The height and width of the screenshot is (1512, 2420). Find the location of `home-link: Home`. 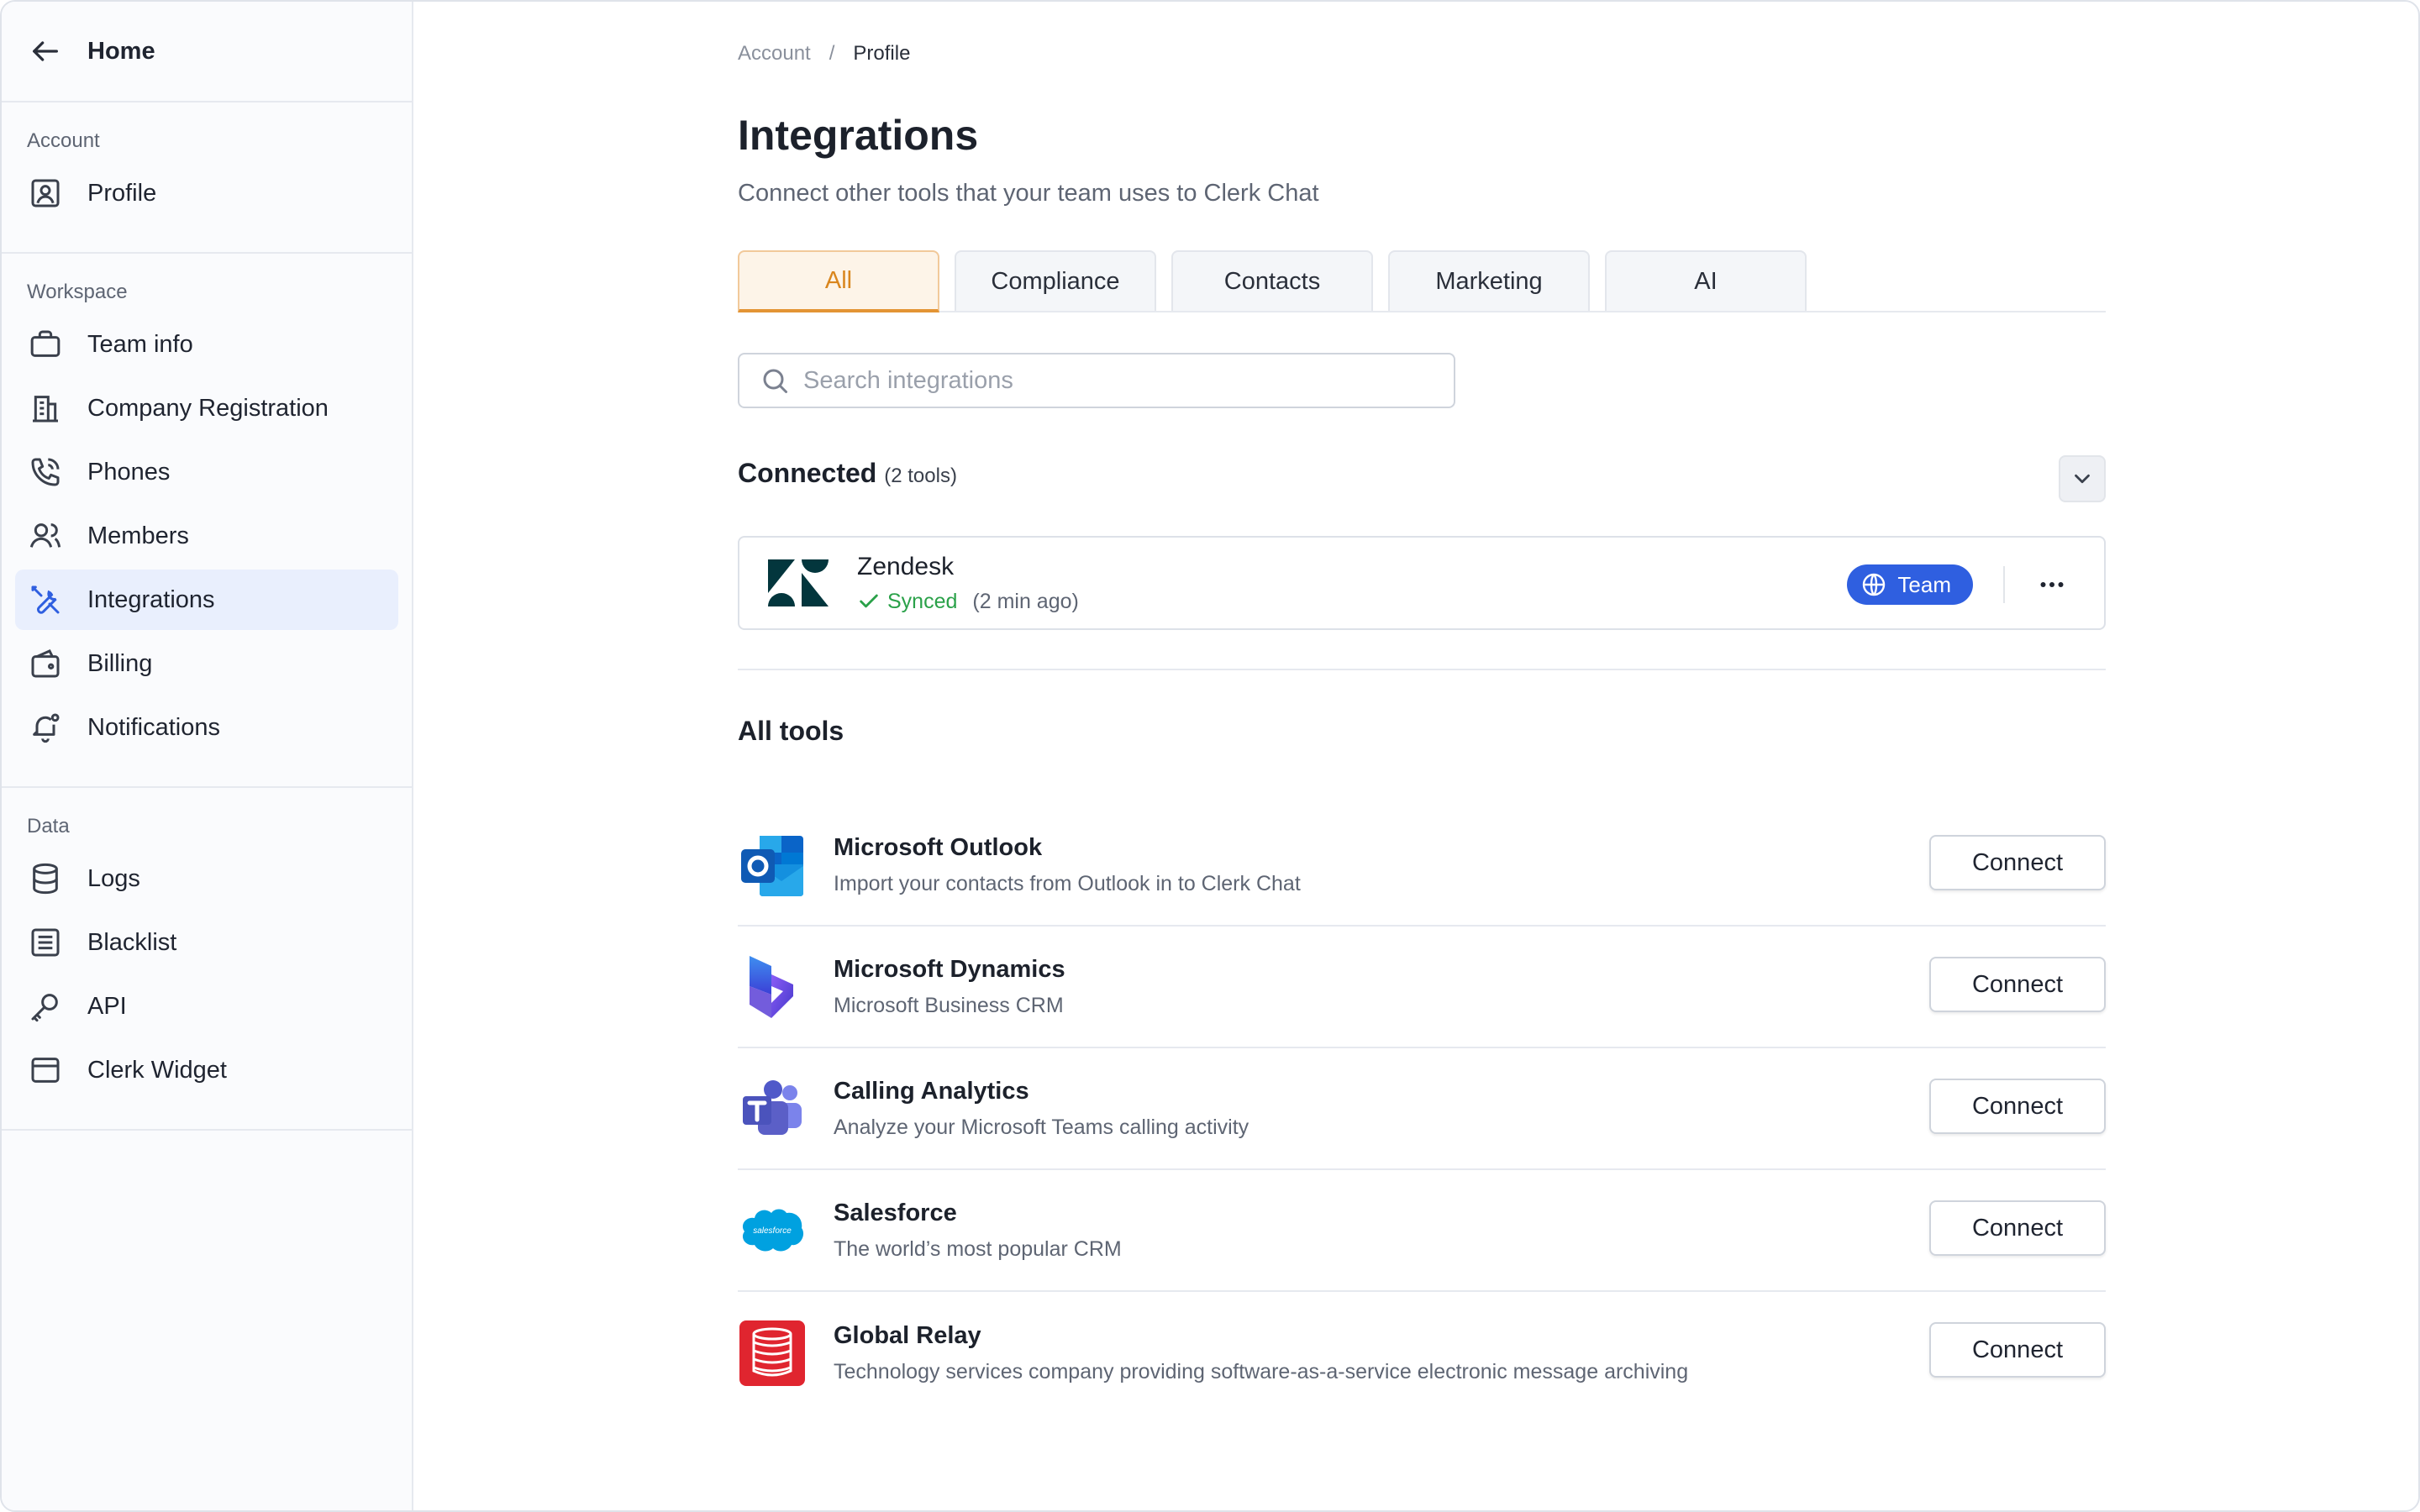

home-link: Home is located at coordinates (207, 52).